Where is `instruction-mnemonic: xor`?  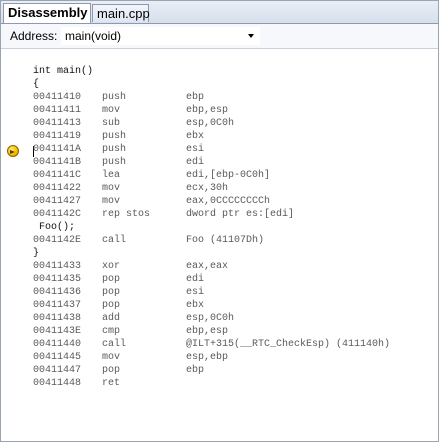 instruction-mnemonic: xor is located at coordinates (111, 266).